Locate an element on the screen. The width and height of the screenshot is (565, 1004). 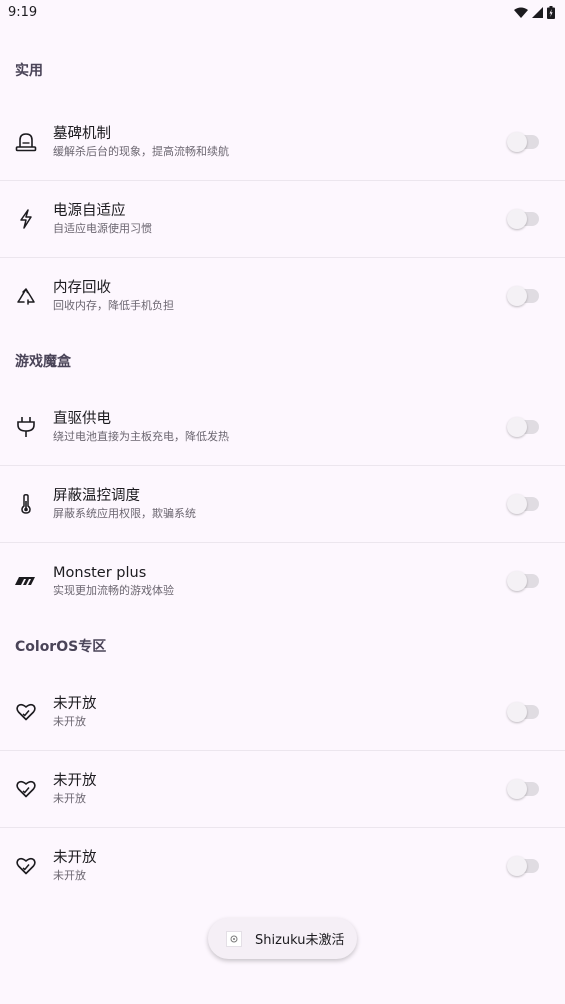
power-adaptive-toggle is located at coordinates (523, 219).